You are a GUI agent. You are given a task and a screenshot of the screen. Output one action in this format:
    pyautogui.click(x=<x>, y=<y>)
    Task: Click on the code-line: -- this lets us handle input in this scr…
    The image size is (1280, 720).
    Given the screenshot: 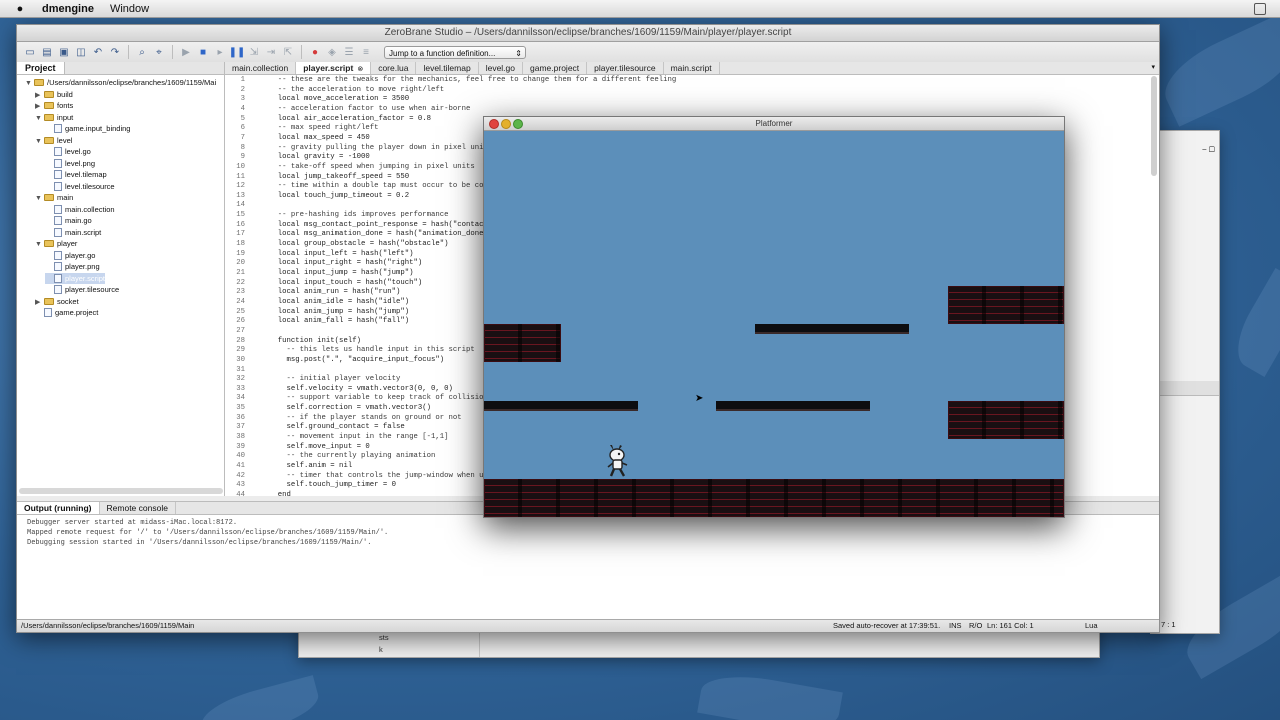 What is the action you would take?
    pyautogui.click(x=372, y=350)
    